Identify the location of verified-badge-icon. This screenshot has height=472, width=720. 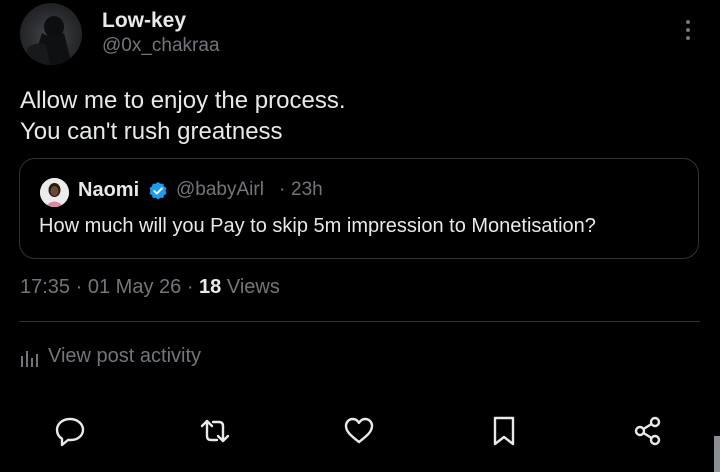
(158, 191).